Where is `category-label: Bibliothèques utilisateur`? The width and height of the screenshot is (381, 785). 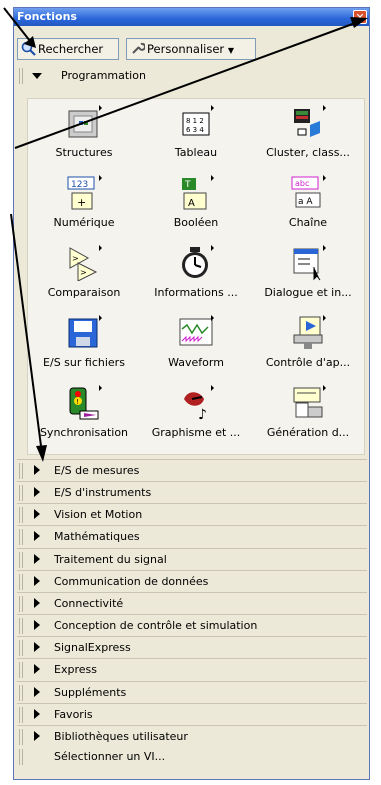
category-label: Bibliothèques utilisateur is located at coordinates (121, 736).